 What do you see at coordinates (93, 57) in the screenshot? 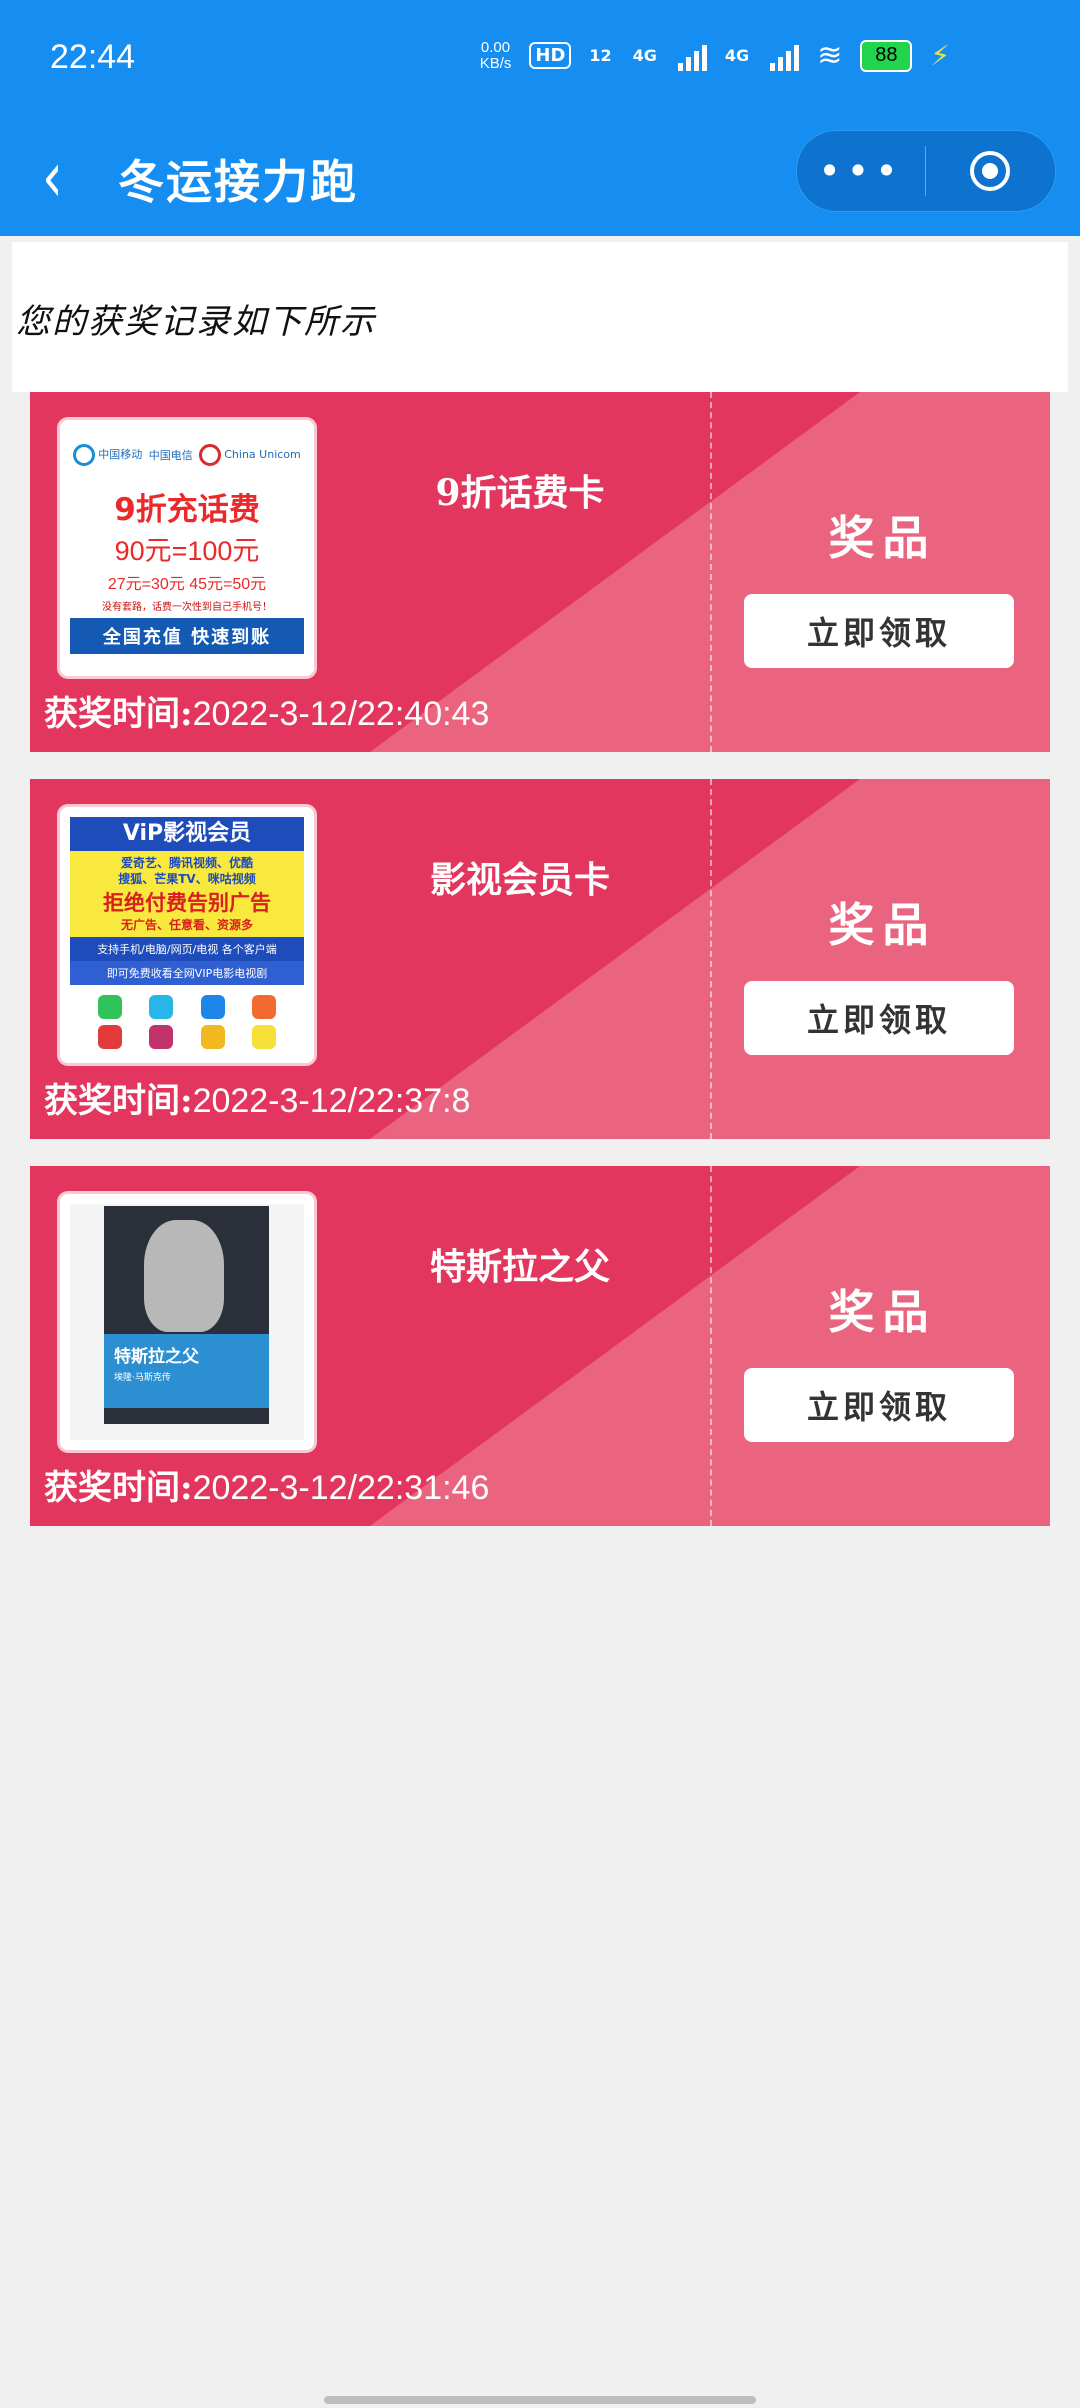
I see `clock: 22:44` at bounding box center [93, 57].